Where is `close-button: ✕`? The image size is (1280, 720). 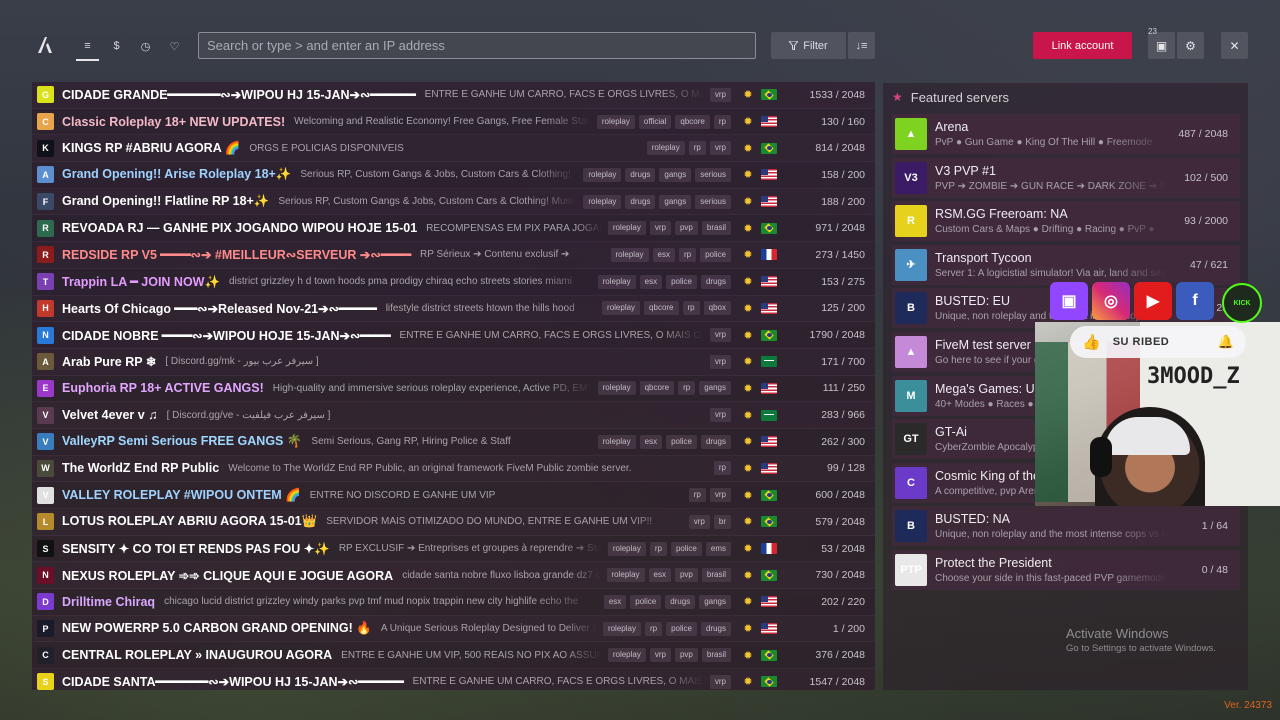
close-button: ✕ is located at coordinates (1234, 45).